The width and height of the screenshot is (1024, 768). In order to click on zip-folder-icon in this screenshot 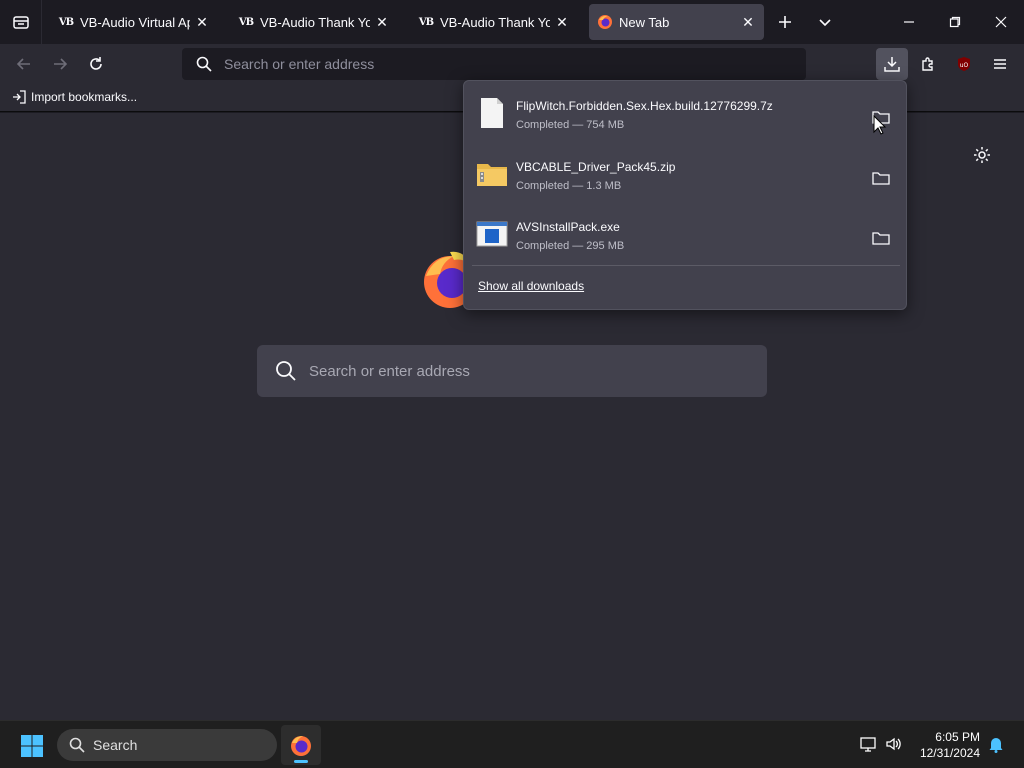, I will do `click(492, 174)`.